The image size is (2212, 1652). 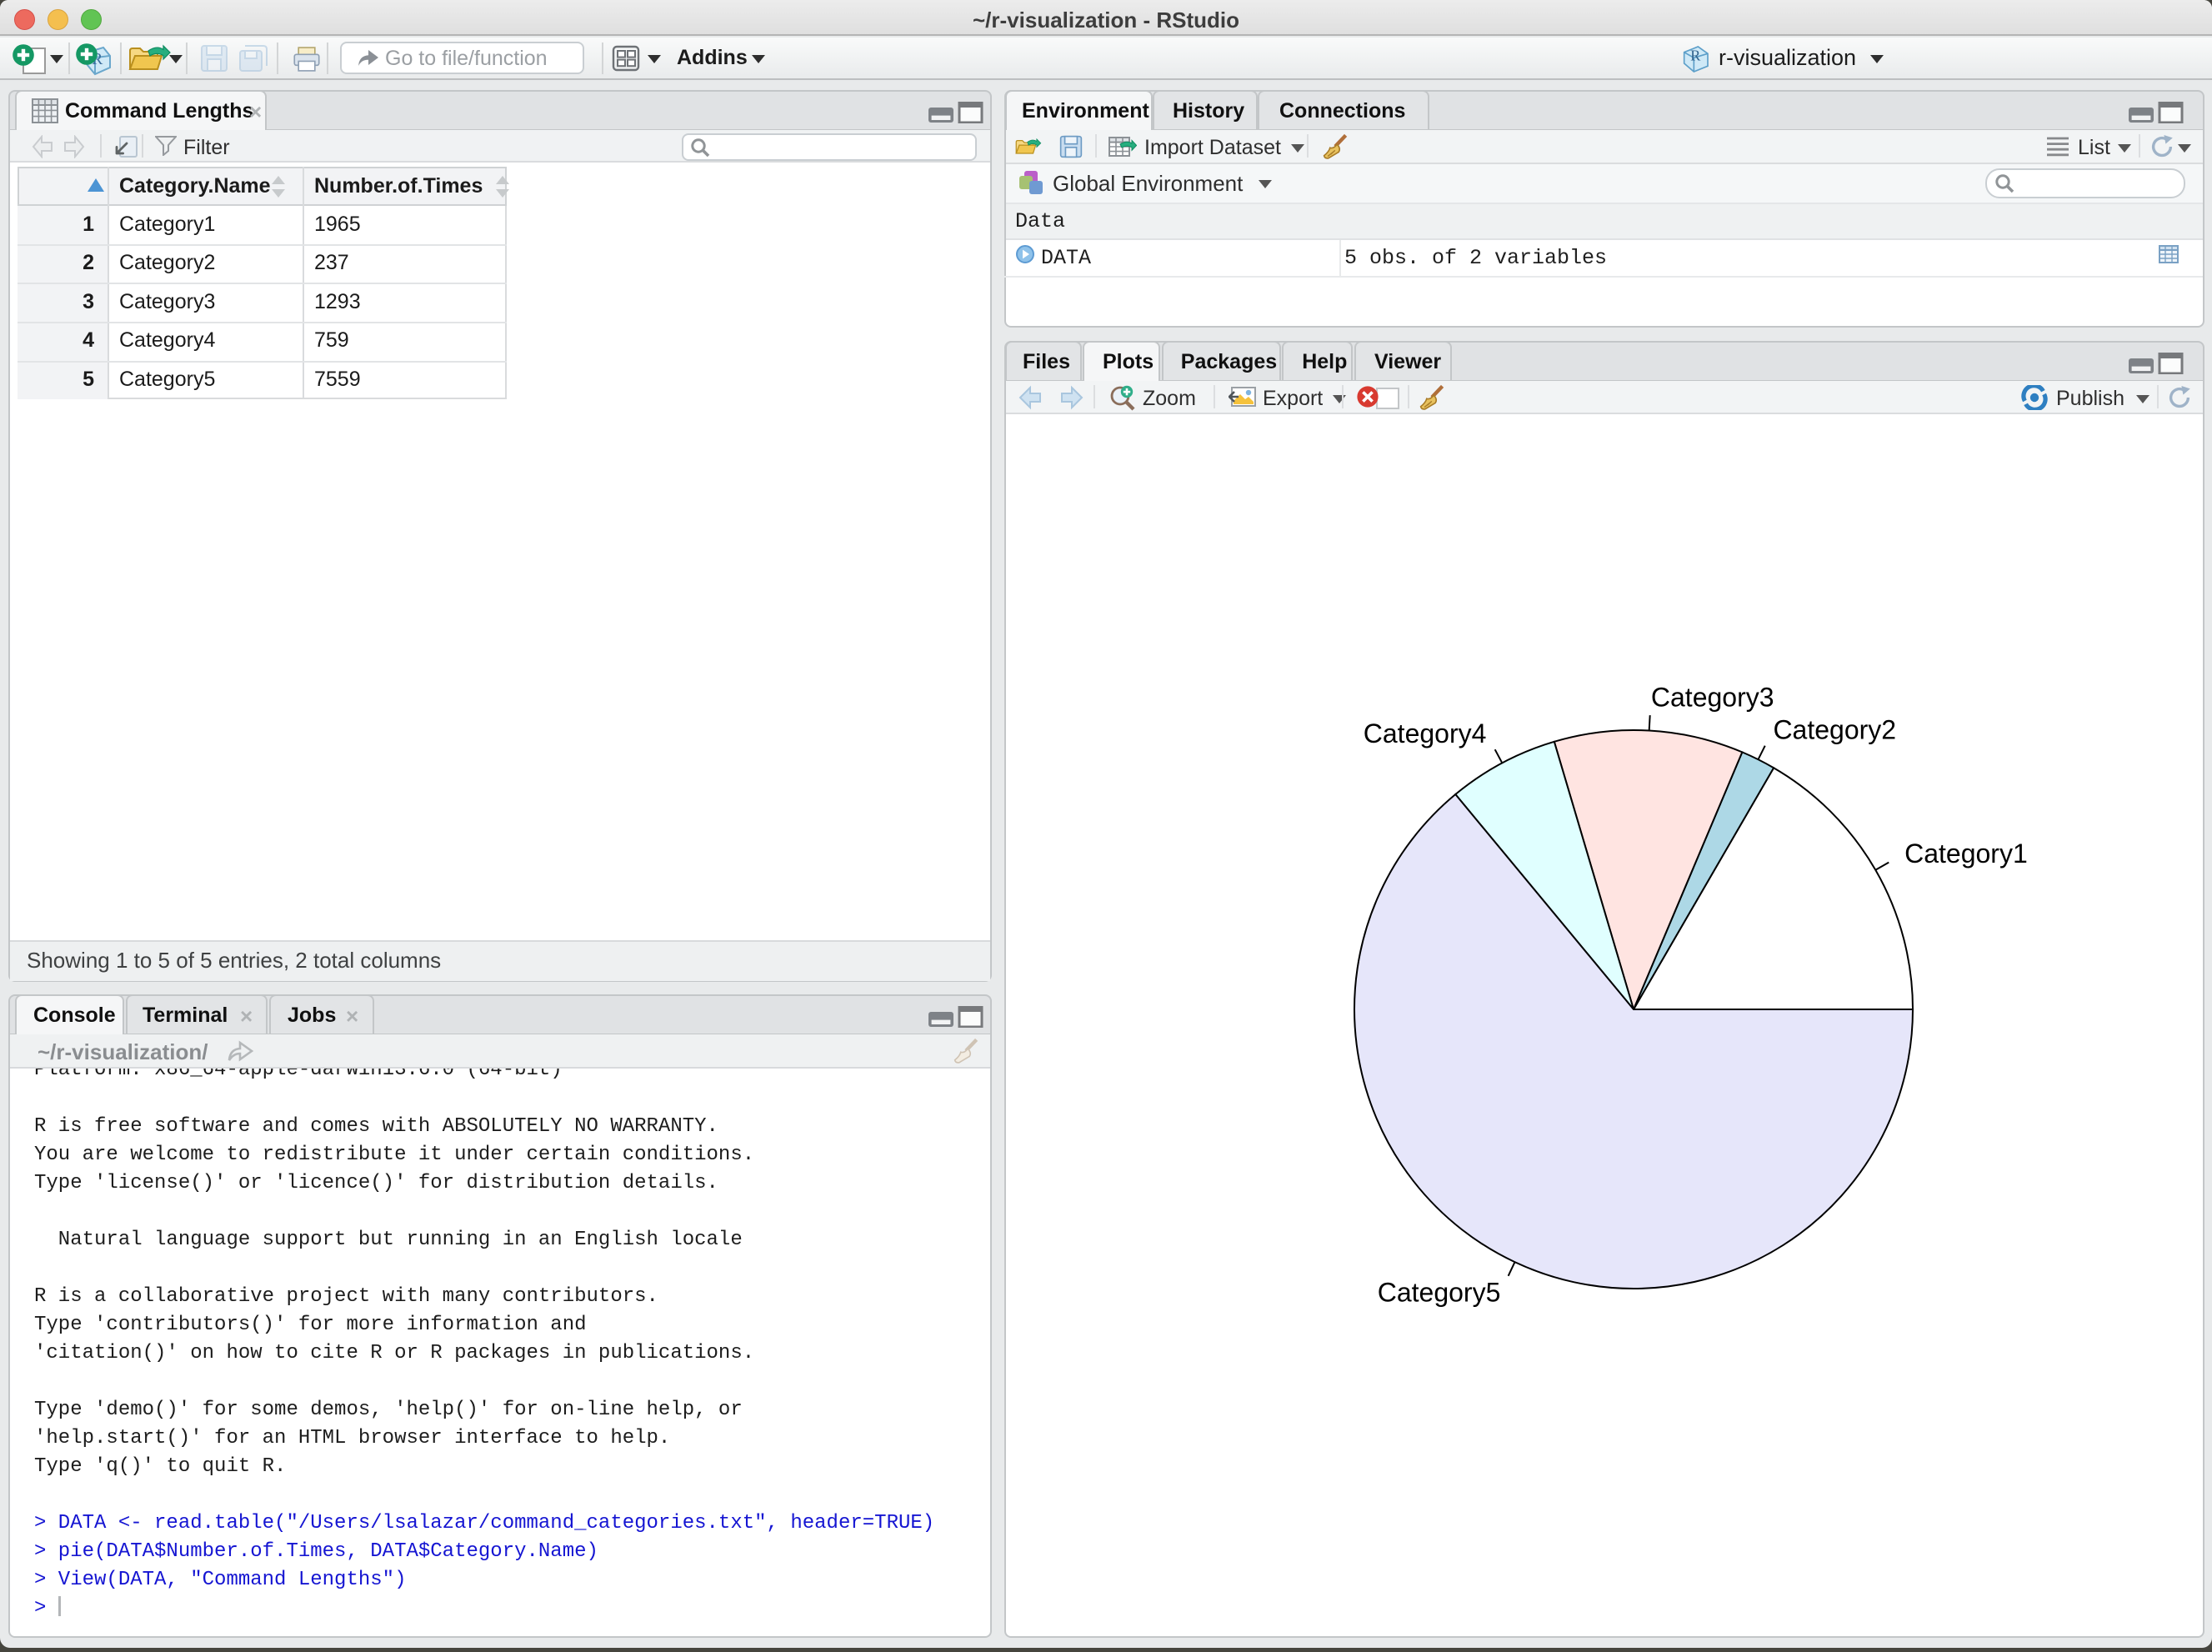 What do you see at coordinates (1425, 733) in the screenshot?
I see `svg-text: Category4` at bounding box center [1425, 733].